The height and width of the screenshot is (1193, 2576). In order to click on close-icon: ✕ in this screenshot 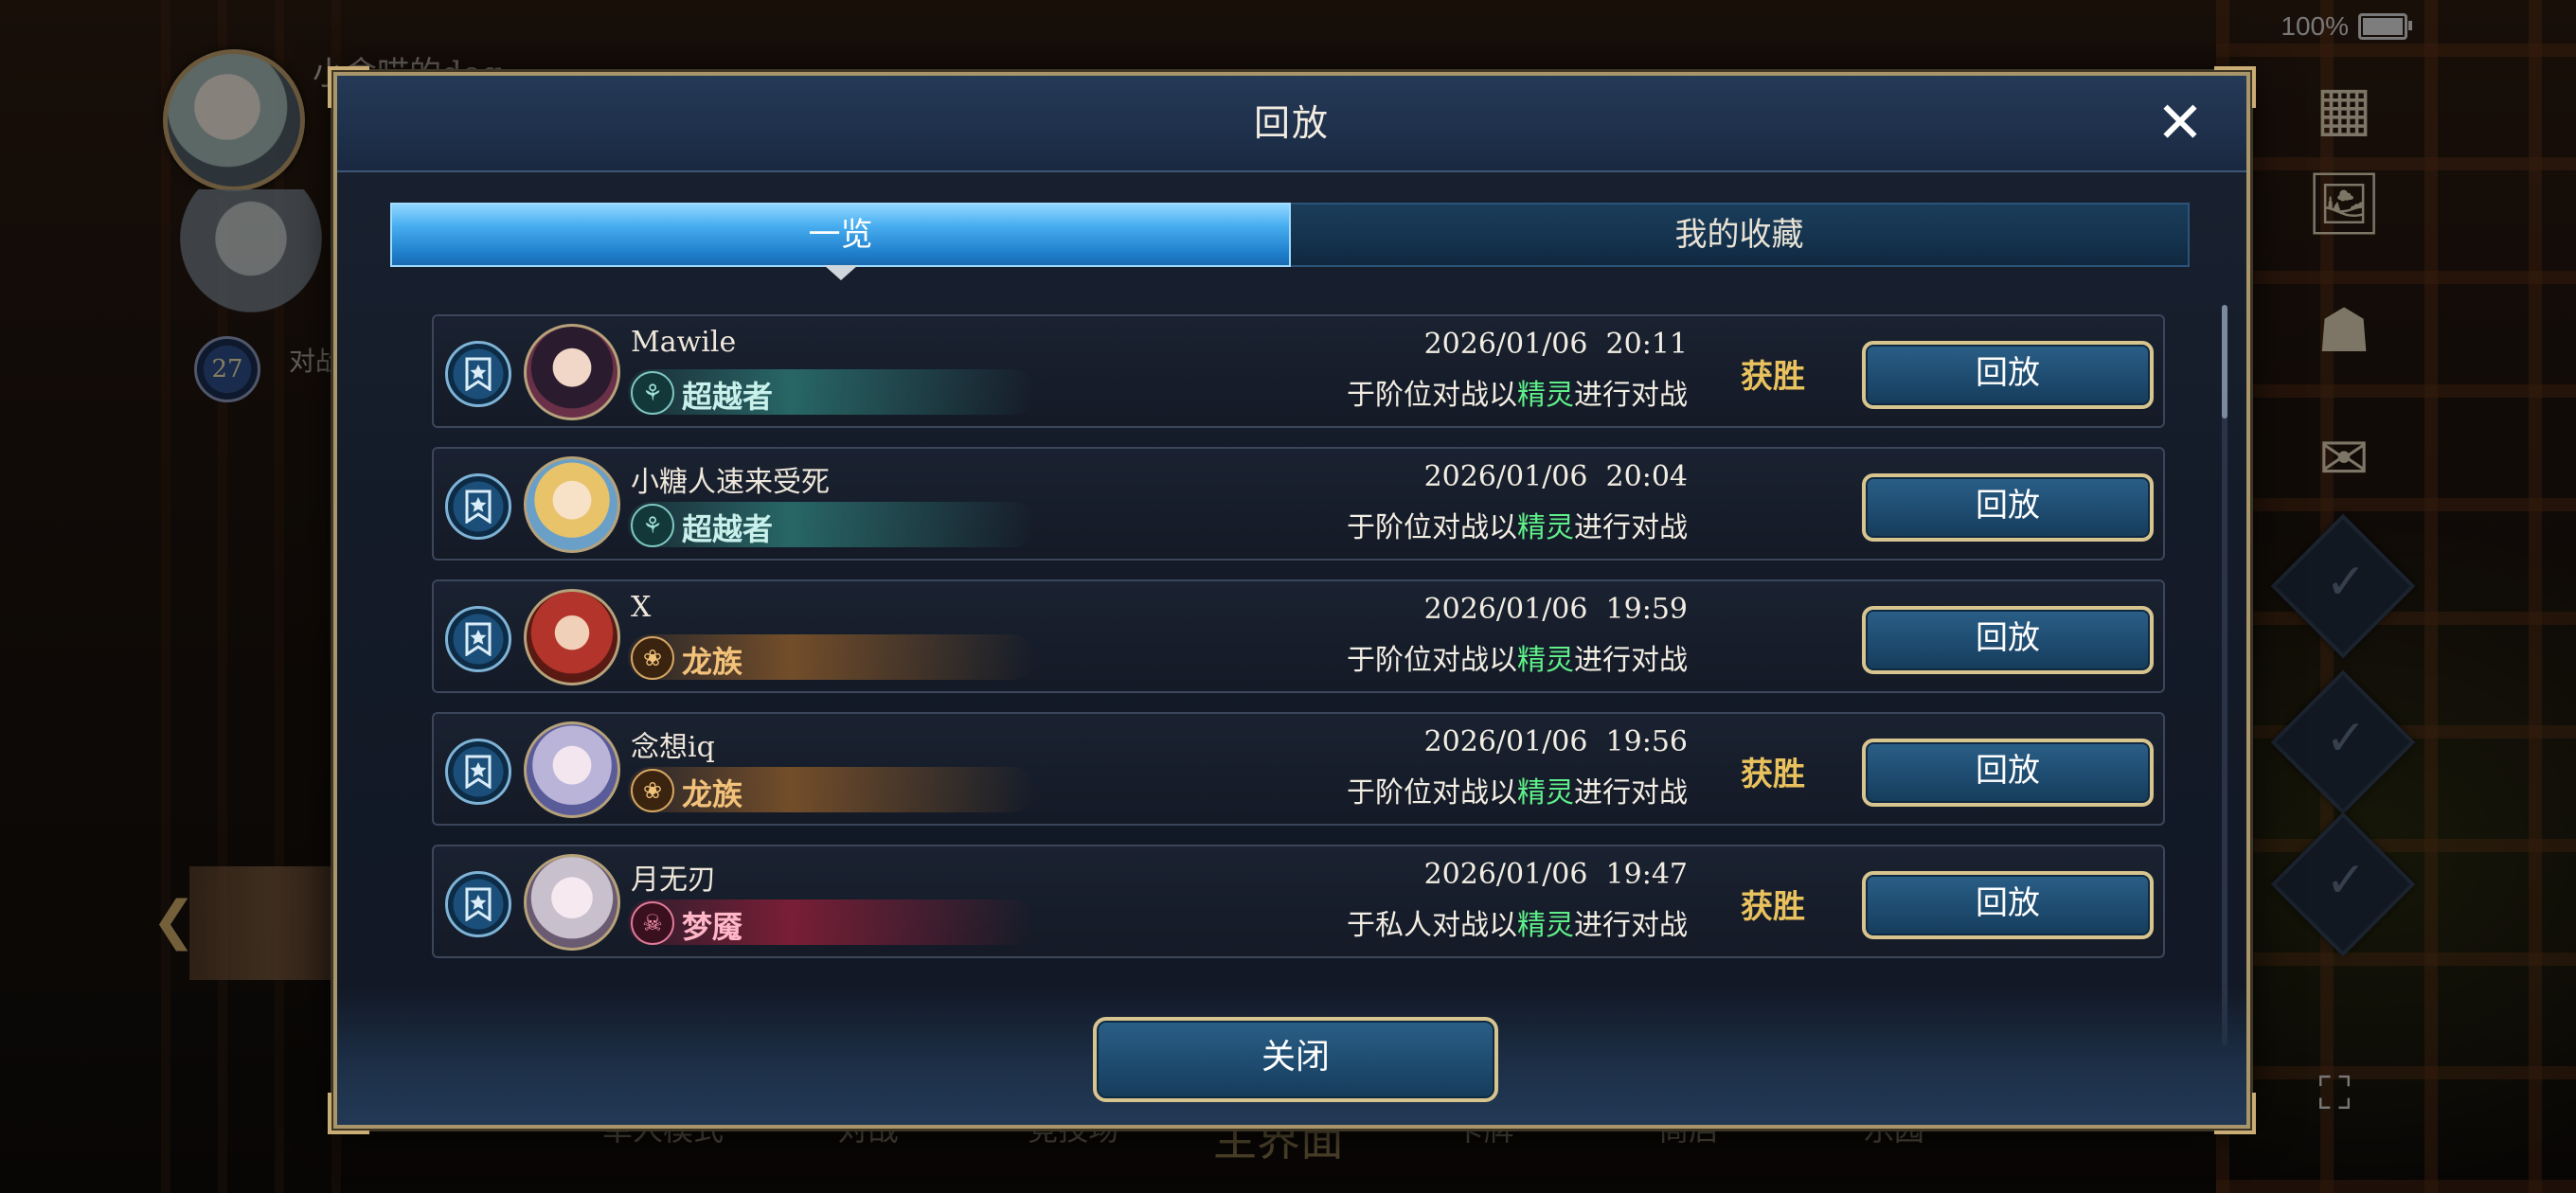, I will do `click(2180, 123)`.